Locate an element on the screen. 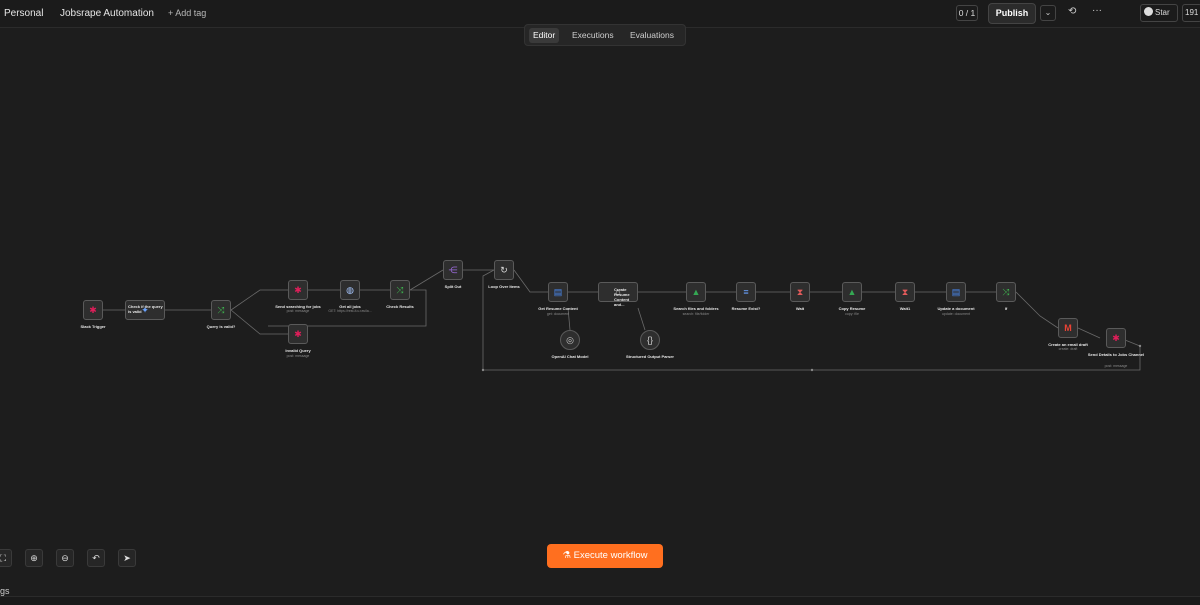 The height and width of the screenshot is (605, 1200). execute-label: Execute workflow is located at coordinates (610, 555).